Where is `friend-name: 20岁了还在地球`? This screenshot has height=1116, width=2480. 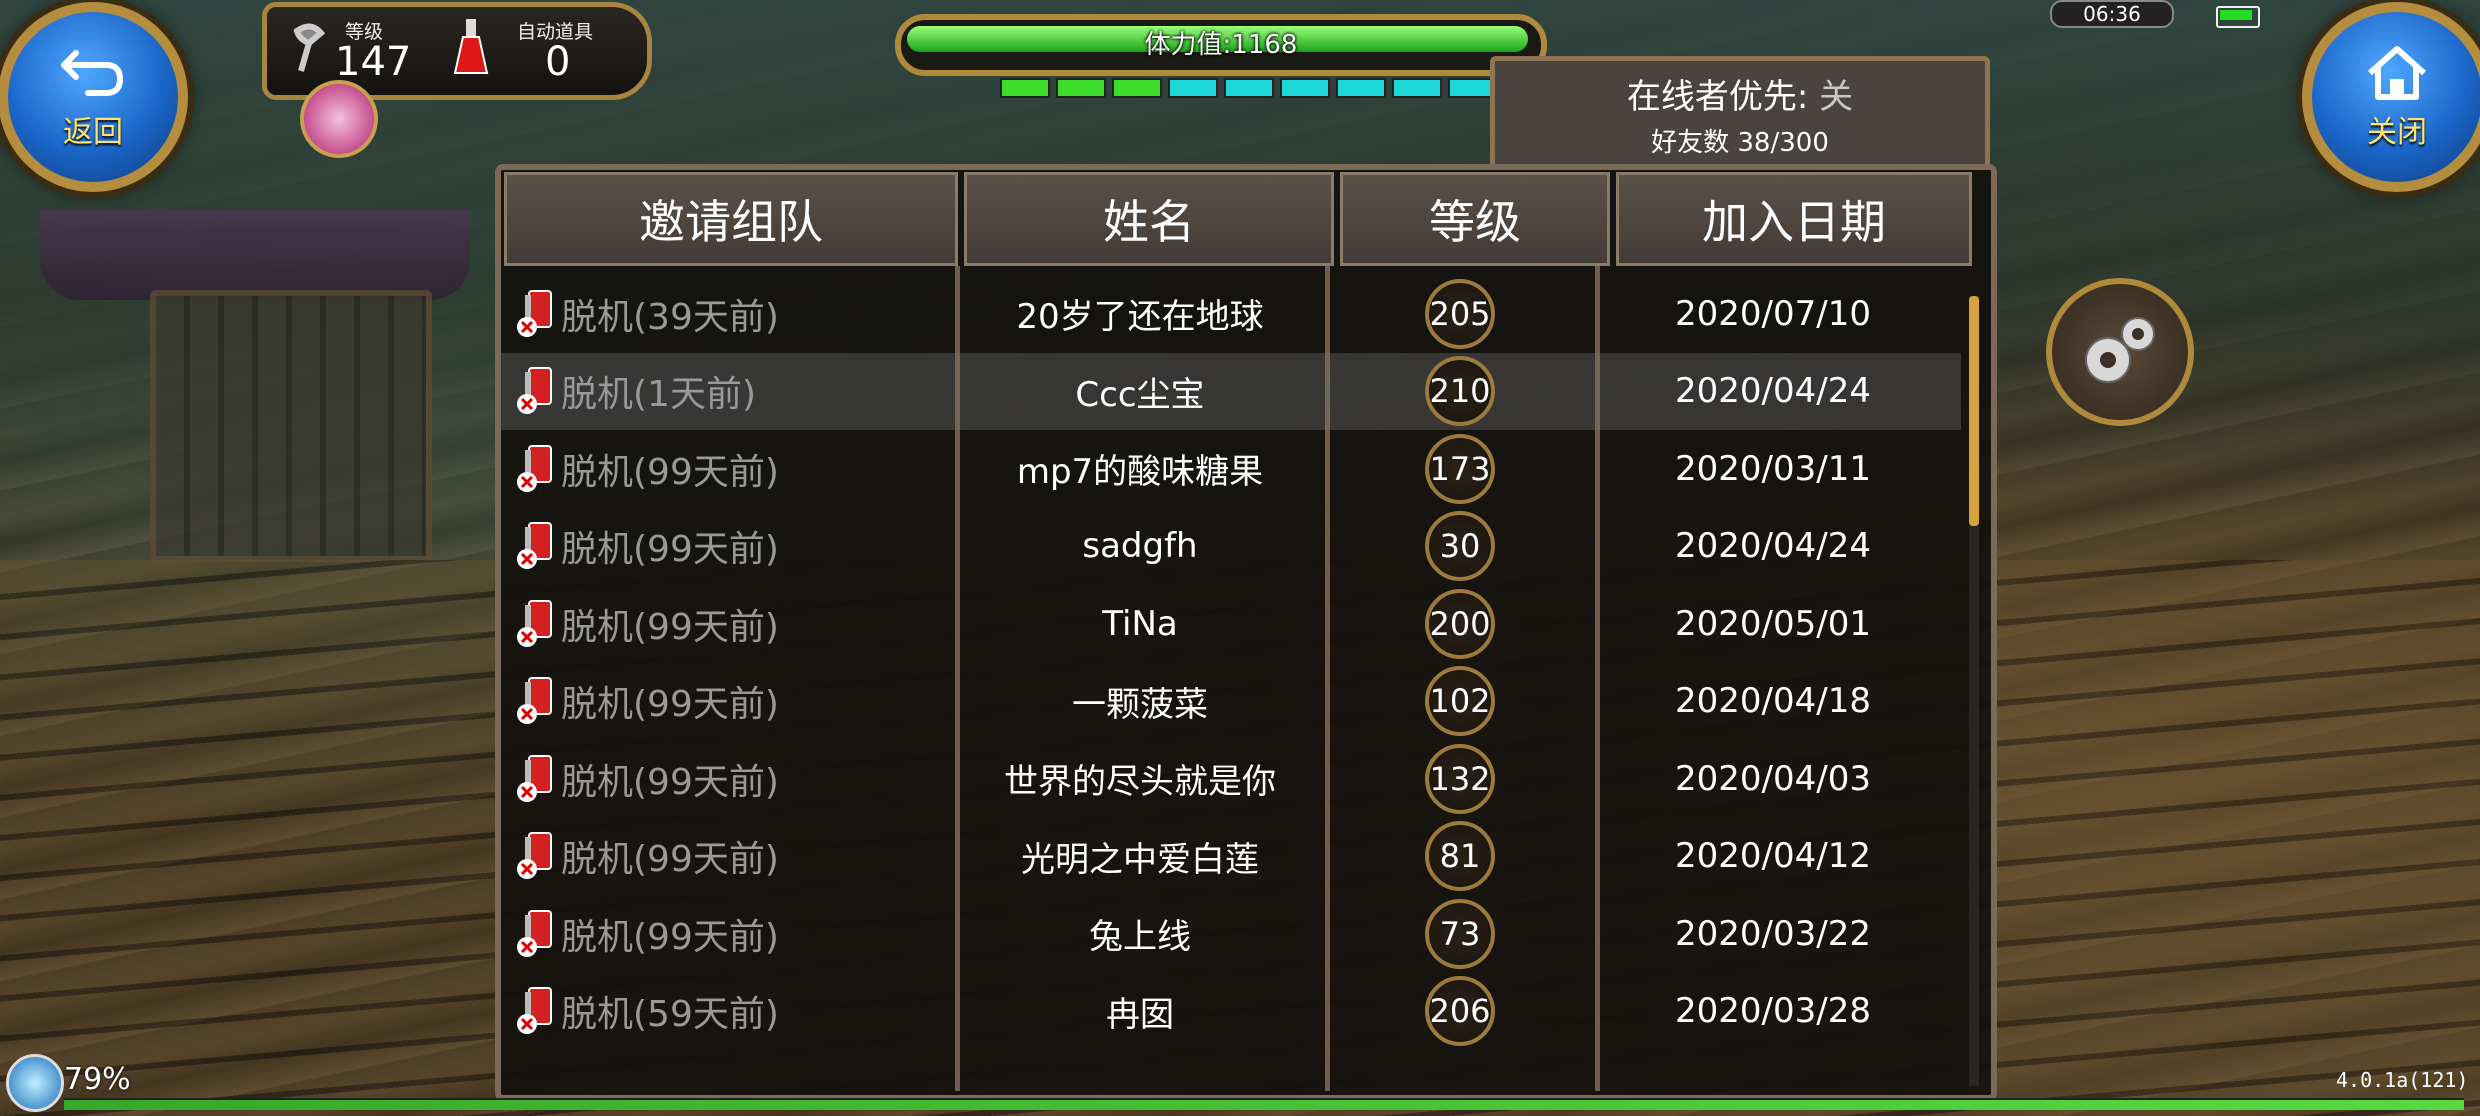 friend-name: 20岁了还在地球 is located at coordinates (1140, 317).